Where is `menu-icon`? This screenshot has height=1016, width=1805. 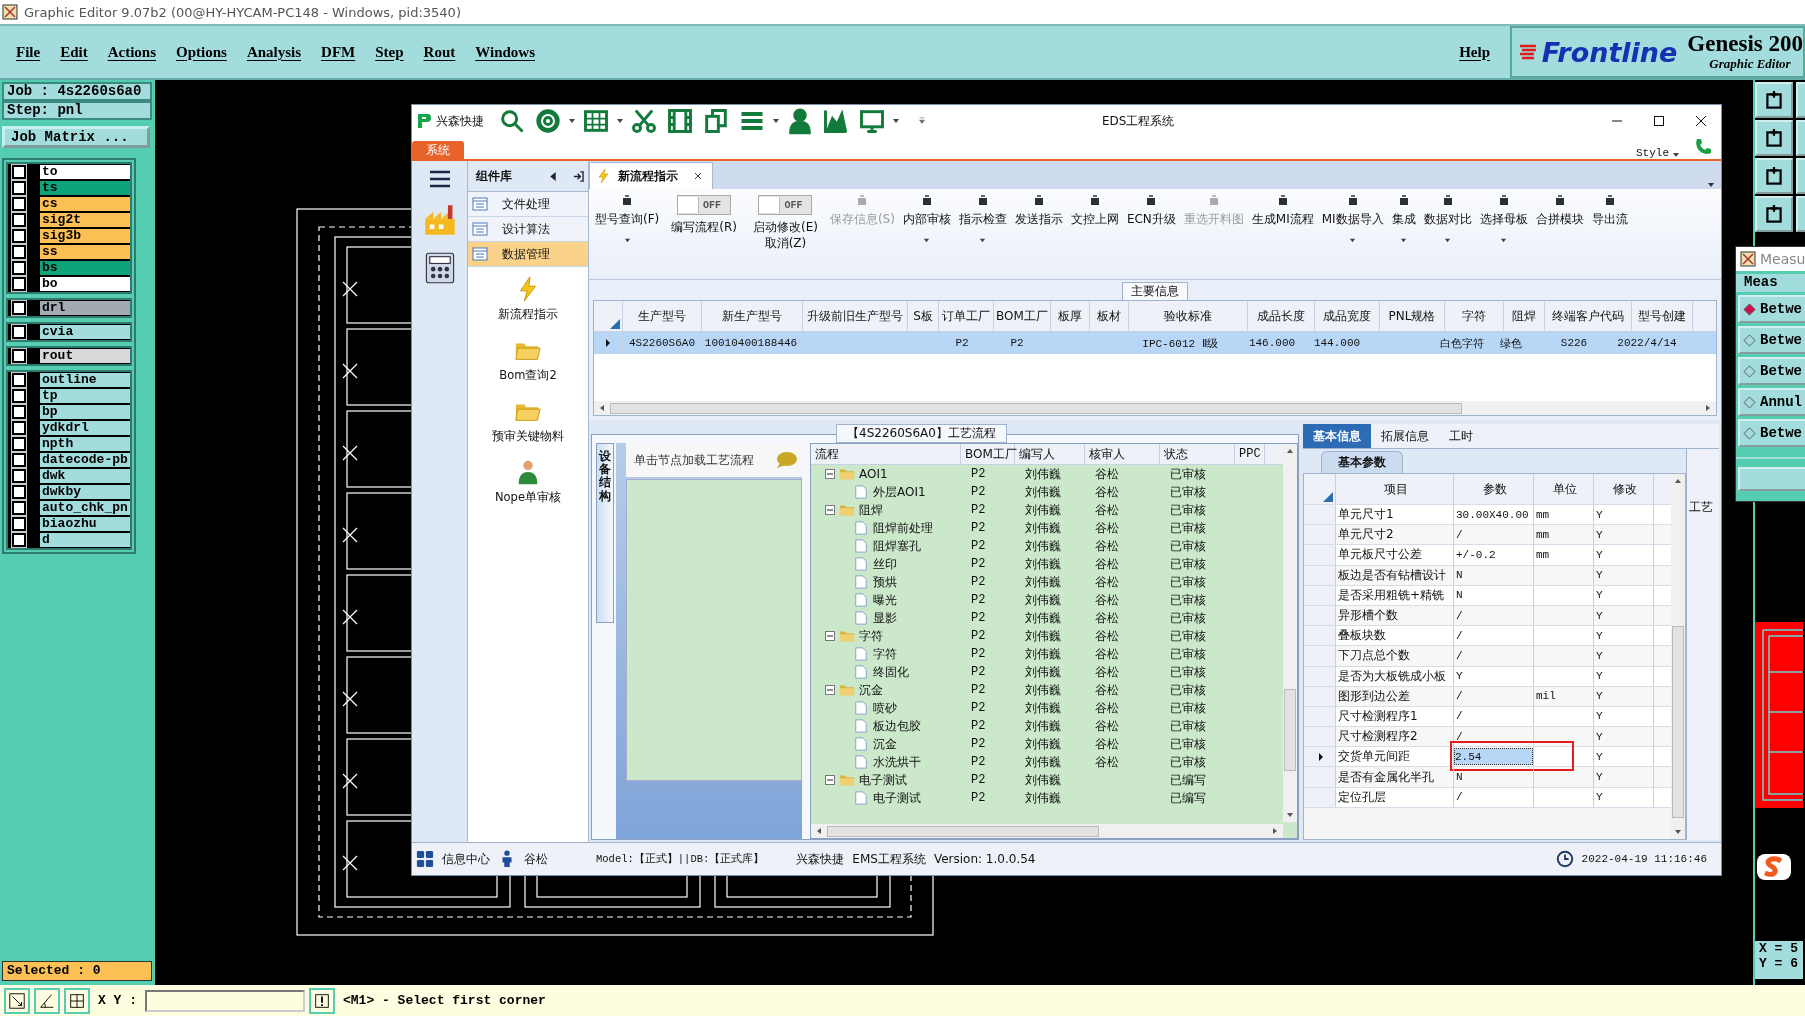 menu-icon is located at coordinates (439, 179).